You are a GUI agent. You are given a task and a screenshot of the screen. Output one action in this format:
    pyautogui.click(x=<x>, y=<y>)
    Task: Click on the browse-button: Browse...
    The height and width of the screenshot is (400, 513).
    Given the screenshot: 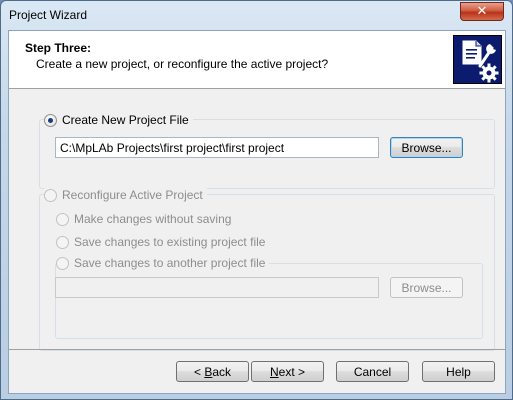 What is the action you would take?
    pyautogui.click(x=426, y=147)
    